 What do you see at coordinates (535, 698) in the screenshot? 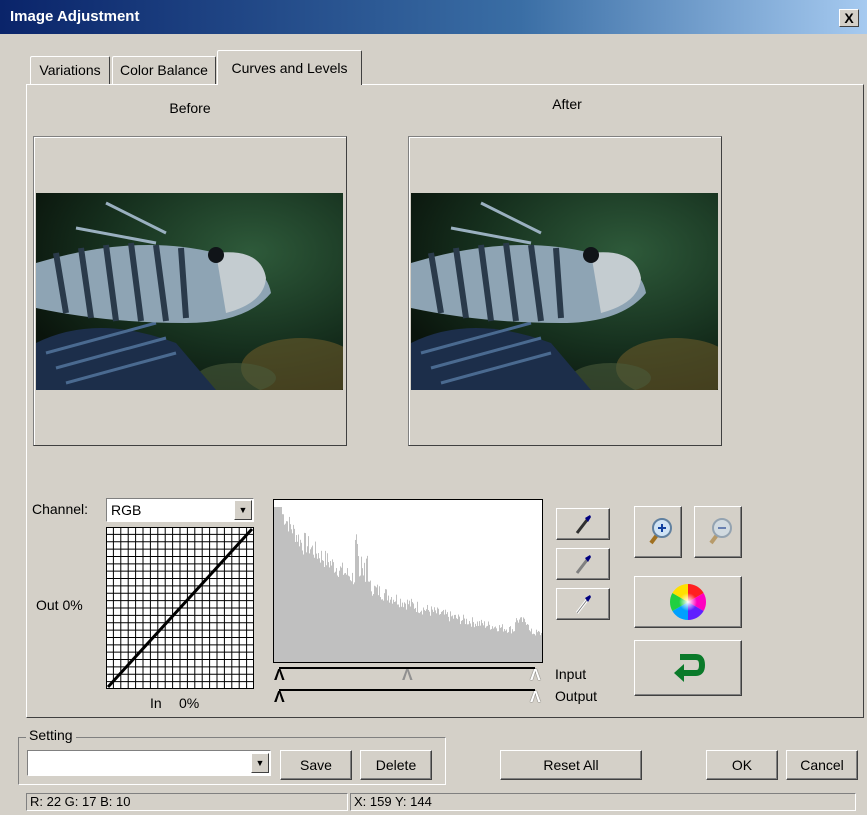
I see `output-white-slider: Λ` at bounding box center [535, 698].